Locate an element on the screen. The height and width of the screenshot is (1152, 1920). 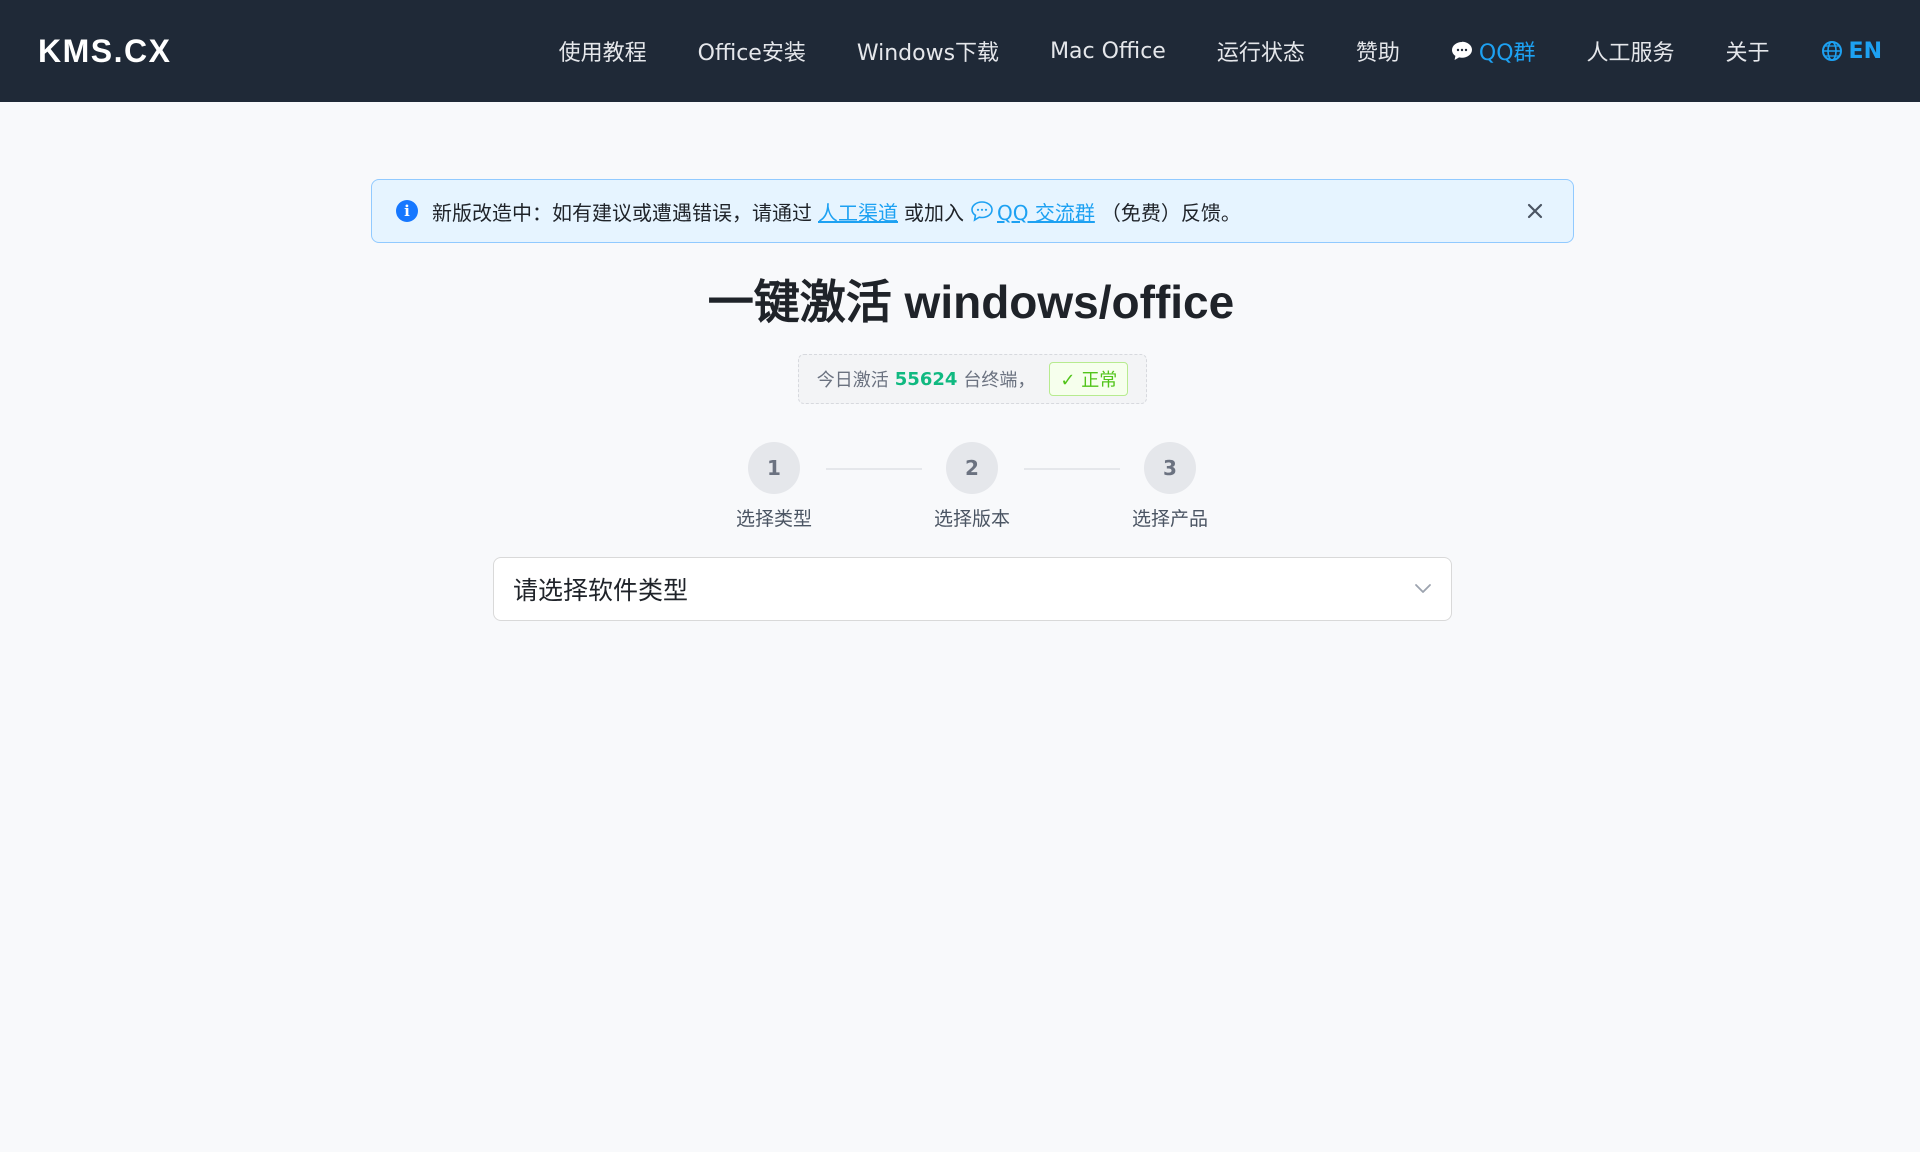
chevron-down-icon is located at coordinates (1423, 589).